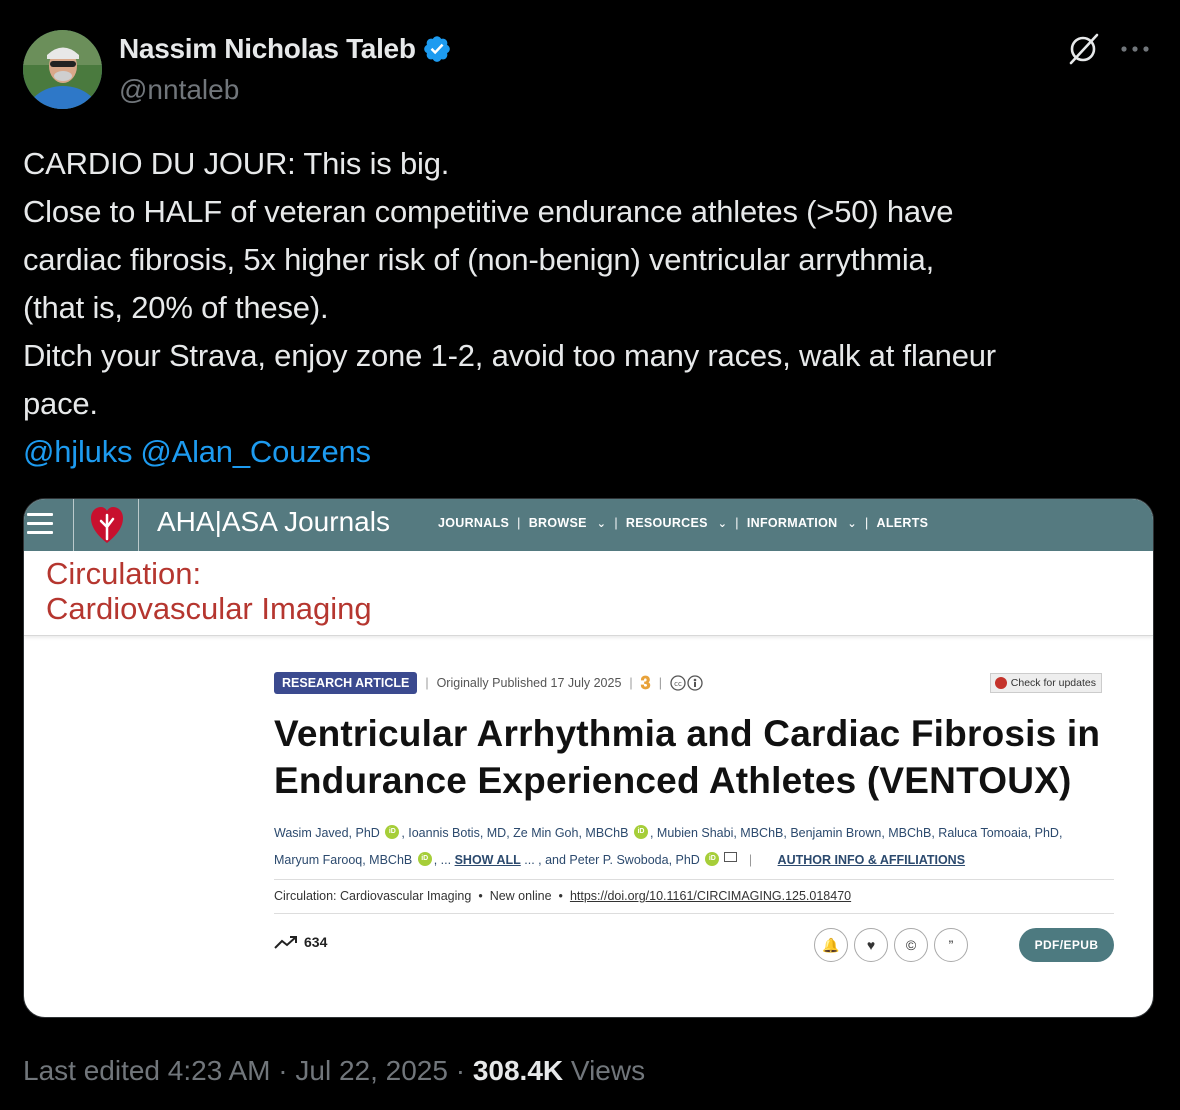 The width and height of the screenshot is (1180, 1110). I want to click on nav-browse: BROWSE, so click(557, 523).